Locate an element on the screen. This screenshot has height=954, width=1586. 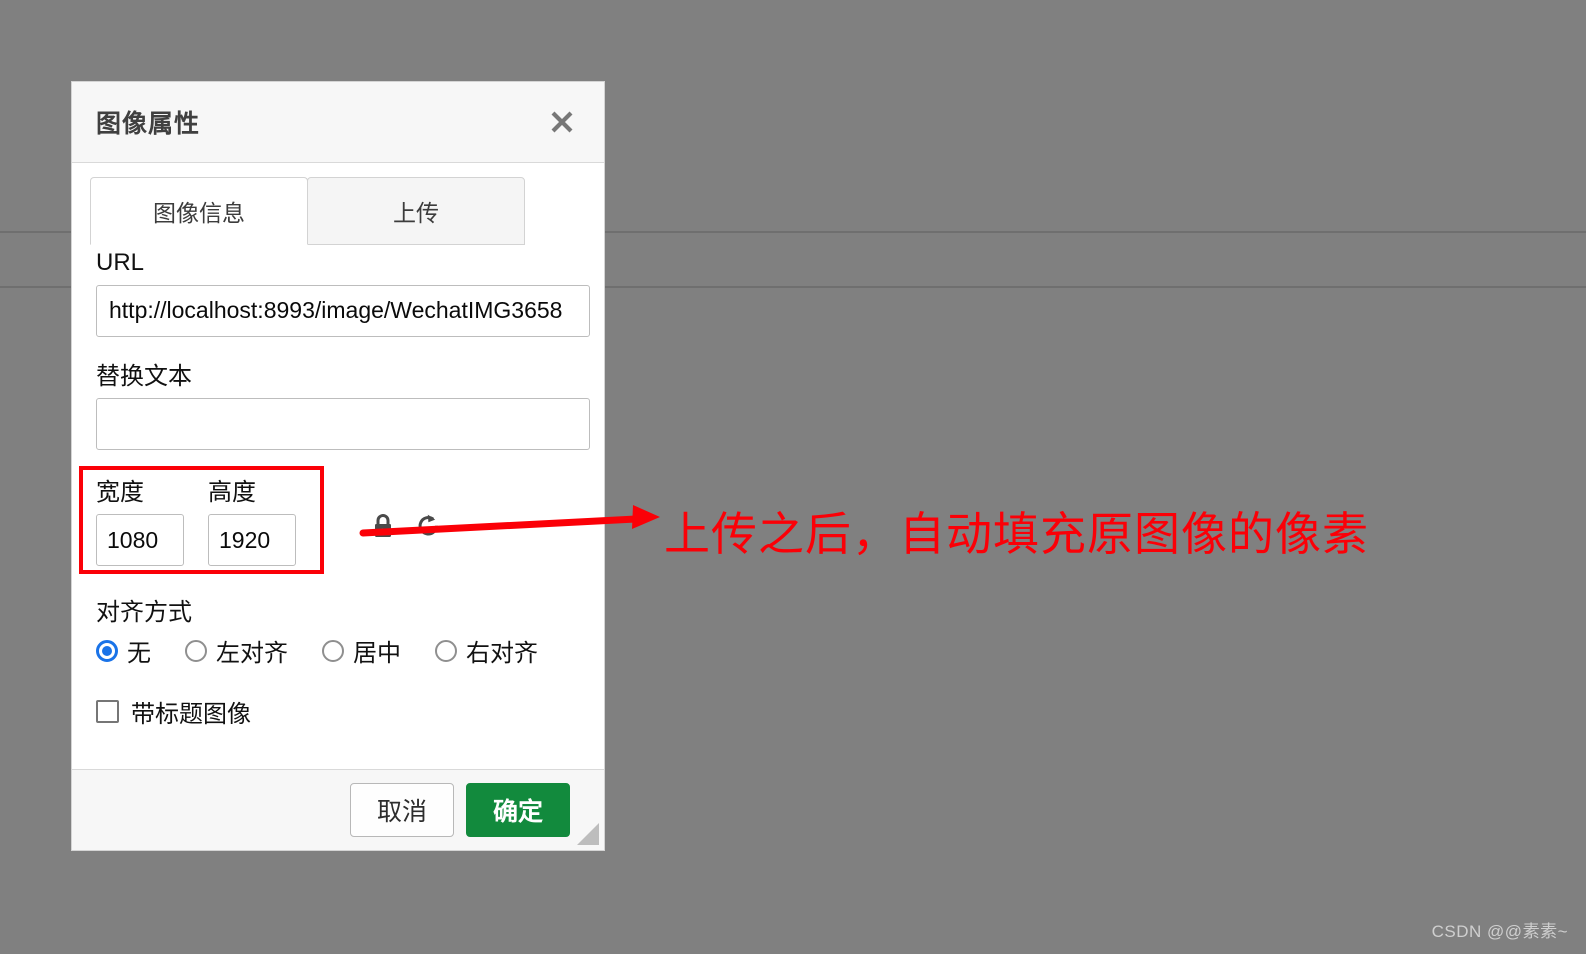
height-input is located at coordinates (252, 540).